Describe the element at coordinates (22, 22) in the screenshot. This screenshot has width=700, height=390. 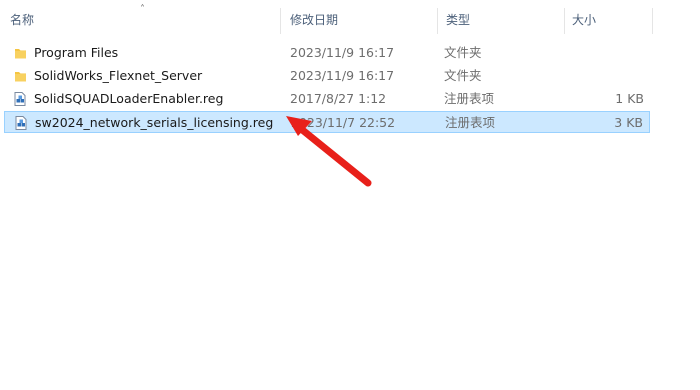
I see `column-header-name: 名称` at that location.